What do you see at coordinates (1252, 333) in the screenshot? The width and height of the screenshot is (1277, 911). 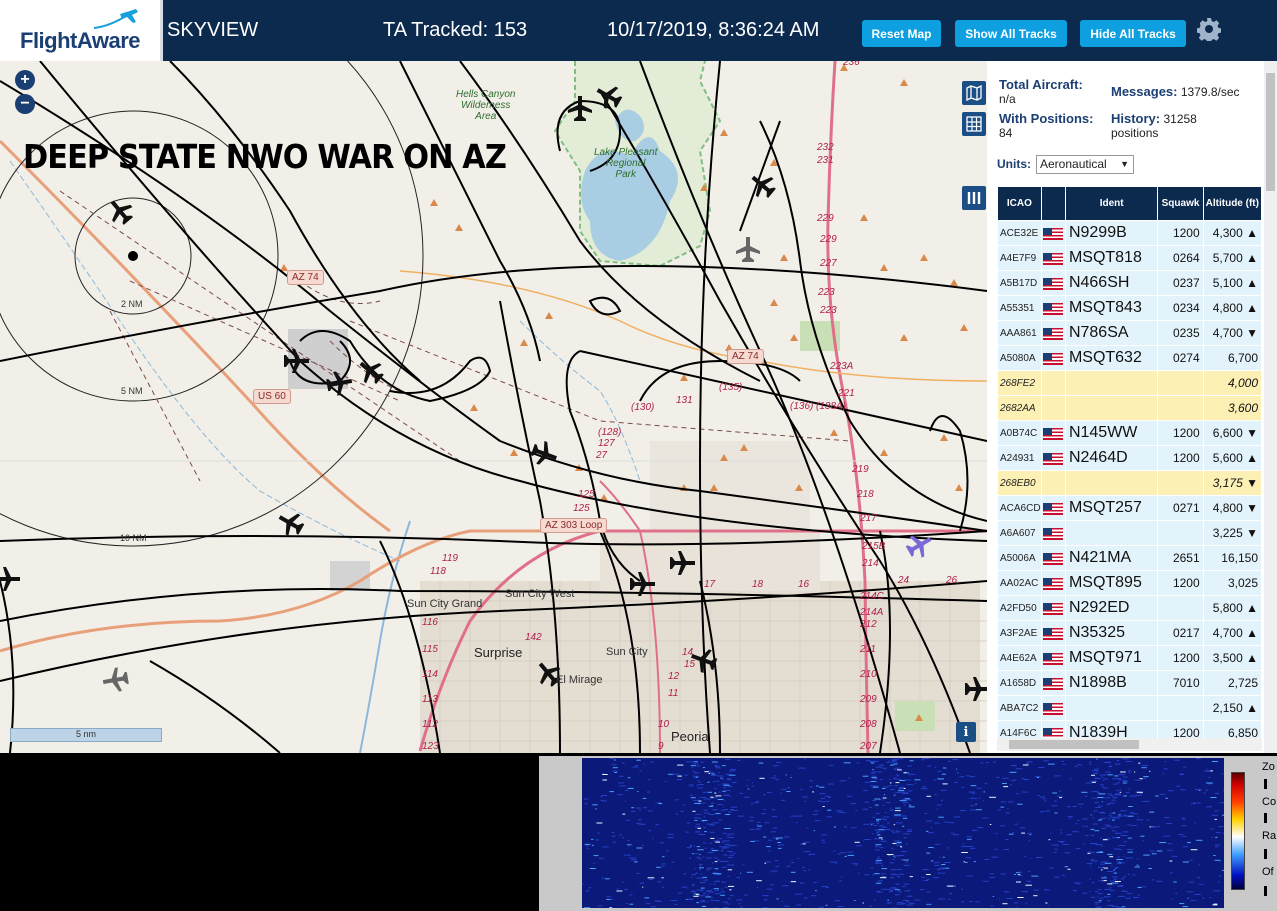 I see `altitude-trend-icon: ▼` at bounding box center [1252, 333].